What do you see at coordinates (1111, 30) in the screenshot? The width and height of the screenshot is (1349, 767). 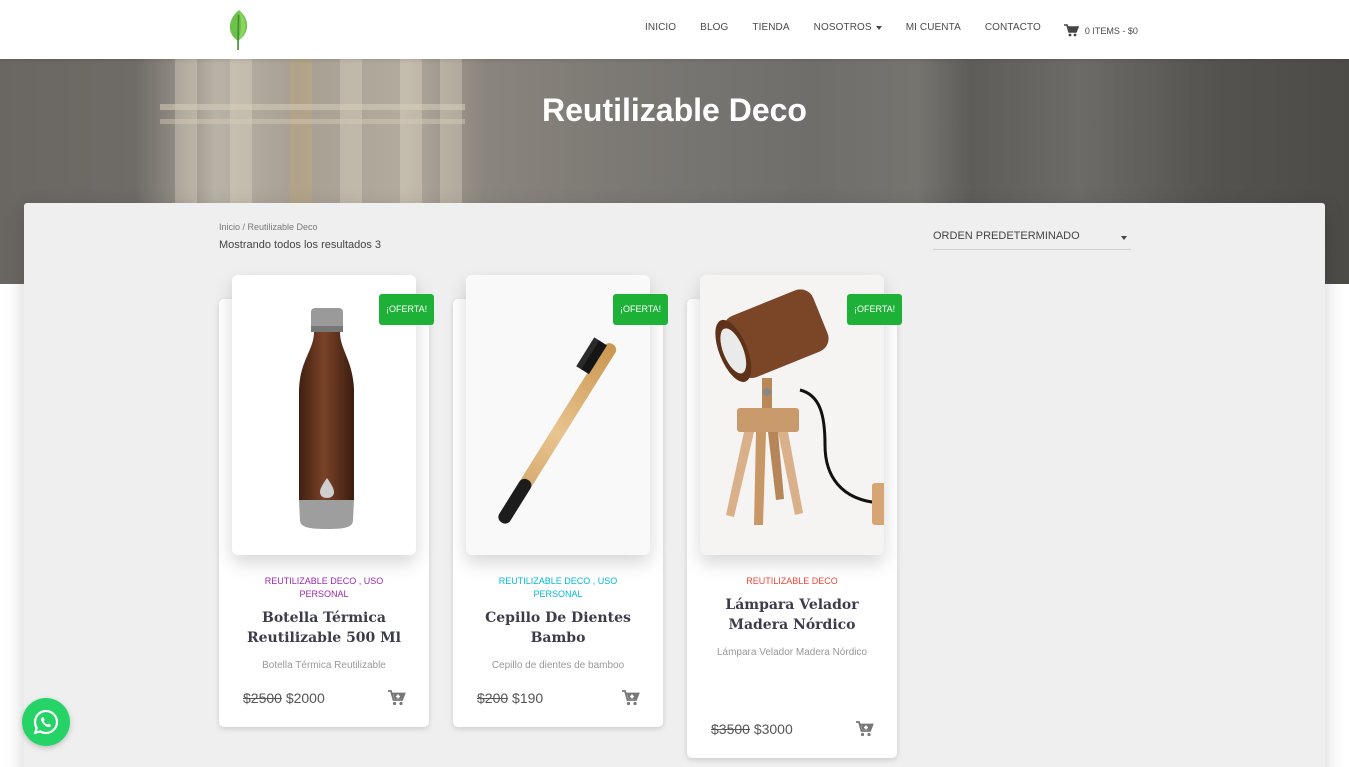 I see `cart-summary: 0 ITEMS - $0` at bounding box center [1111, 30].